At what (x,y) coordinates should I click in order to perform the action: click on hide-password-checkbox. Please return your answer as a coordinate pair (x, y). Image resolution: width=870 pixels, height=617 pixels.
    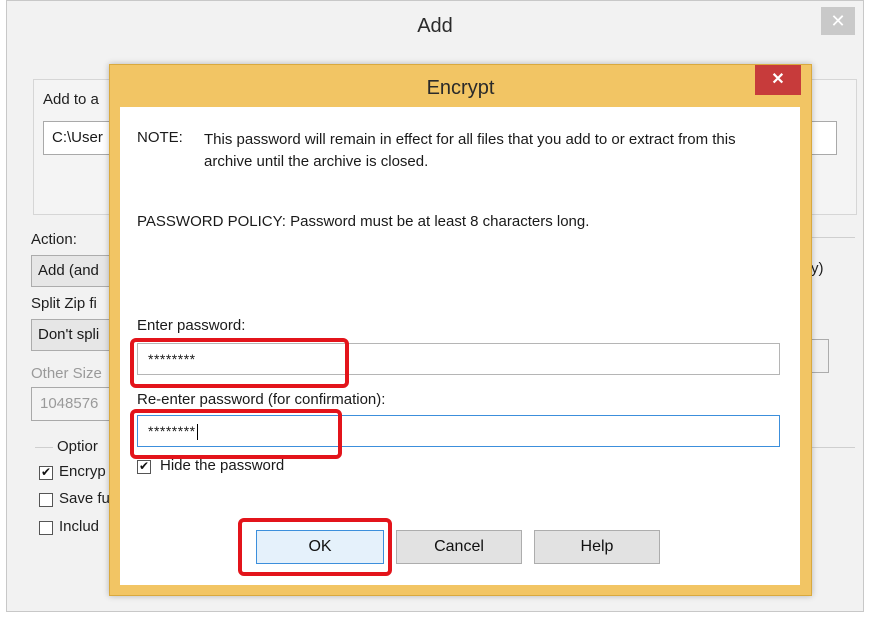
    Looking at the image, I should click on (144, 467).